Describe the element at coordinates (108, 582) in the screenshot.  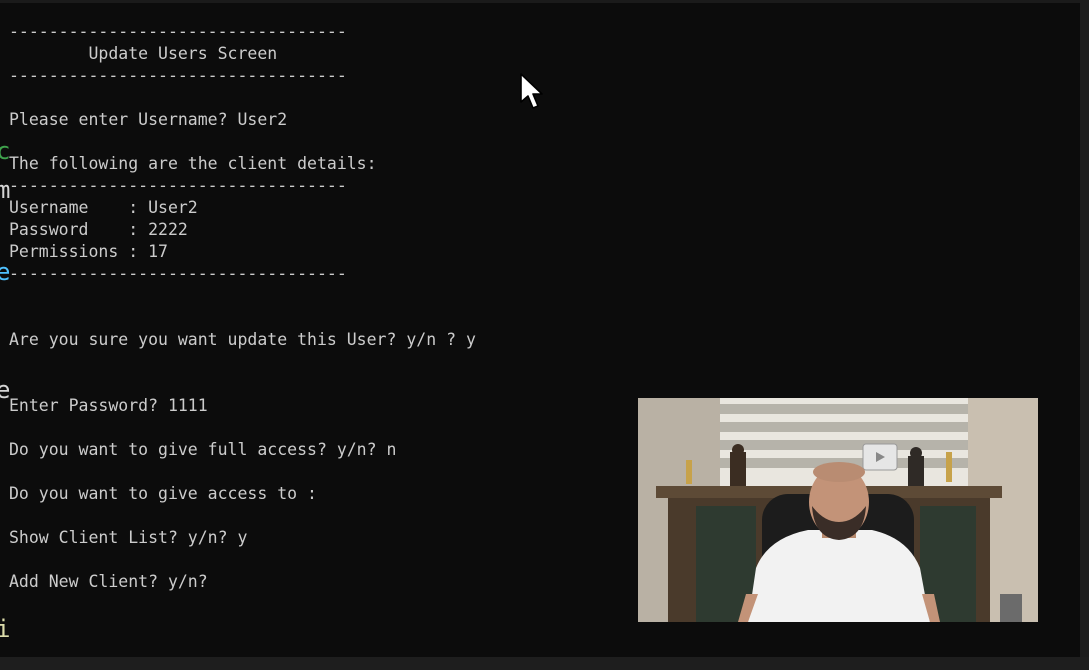
I see `add-new-client-prompt: Add New Client? y/n?` at that location.